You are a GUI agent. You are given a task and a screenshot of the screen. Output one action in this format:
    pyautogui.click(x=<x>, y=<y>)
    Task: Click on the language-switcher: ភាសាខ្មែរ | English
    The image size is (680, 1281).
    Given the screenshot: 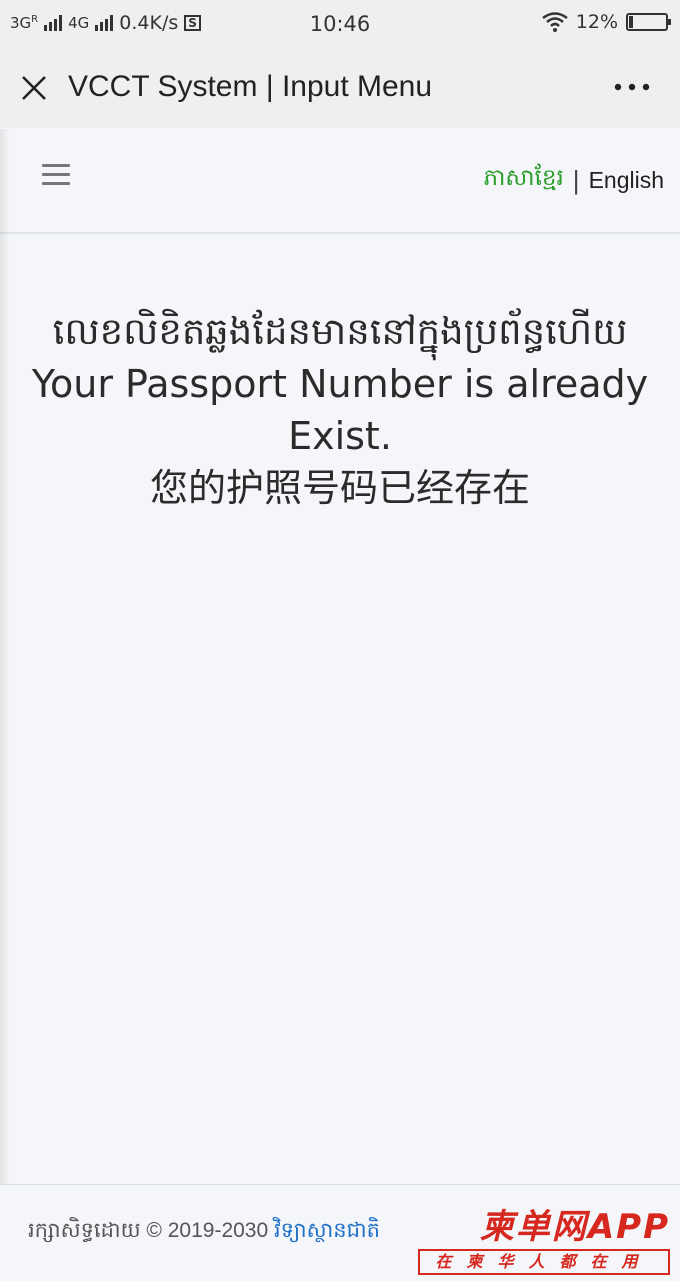 What is the action you would take?
    pyautogui.click(x=573, y=180)
    